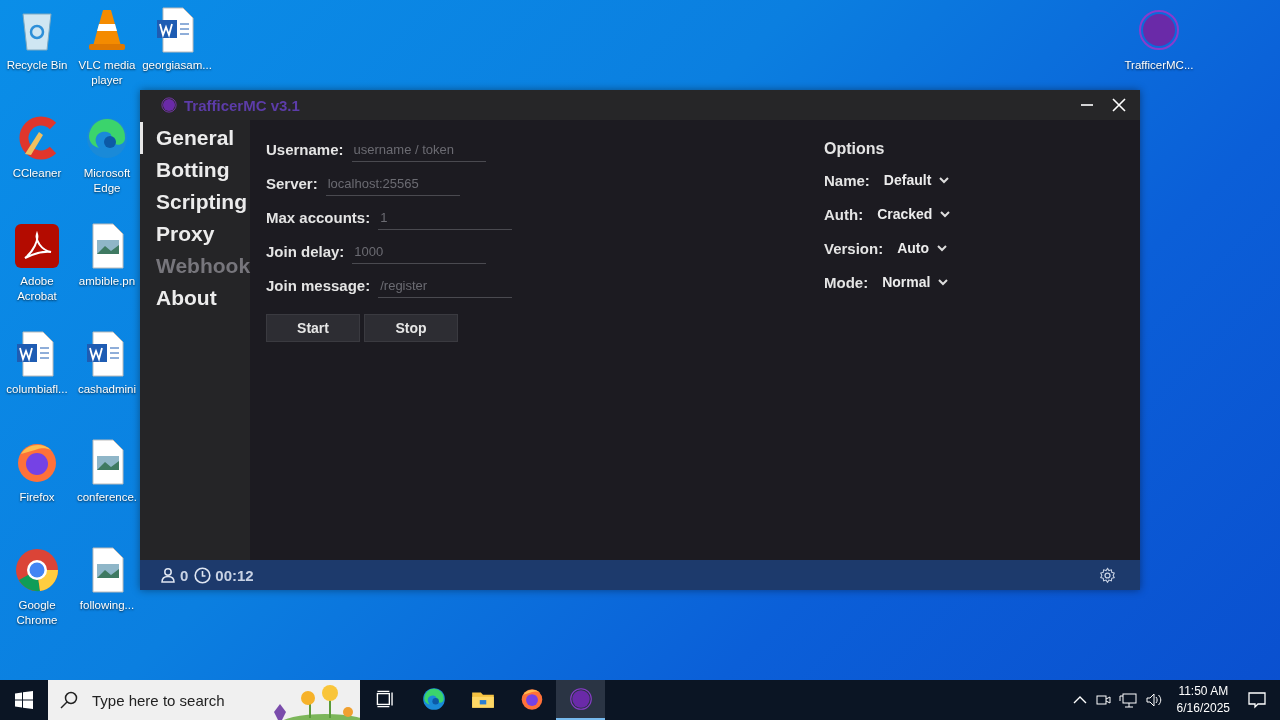  I want to click on desktop-icon-label: VLC media player, so click(107, 73).